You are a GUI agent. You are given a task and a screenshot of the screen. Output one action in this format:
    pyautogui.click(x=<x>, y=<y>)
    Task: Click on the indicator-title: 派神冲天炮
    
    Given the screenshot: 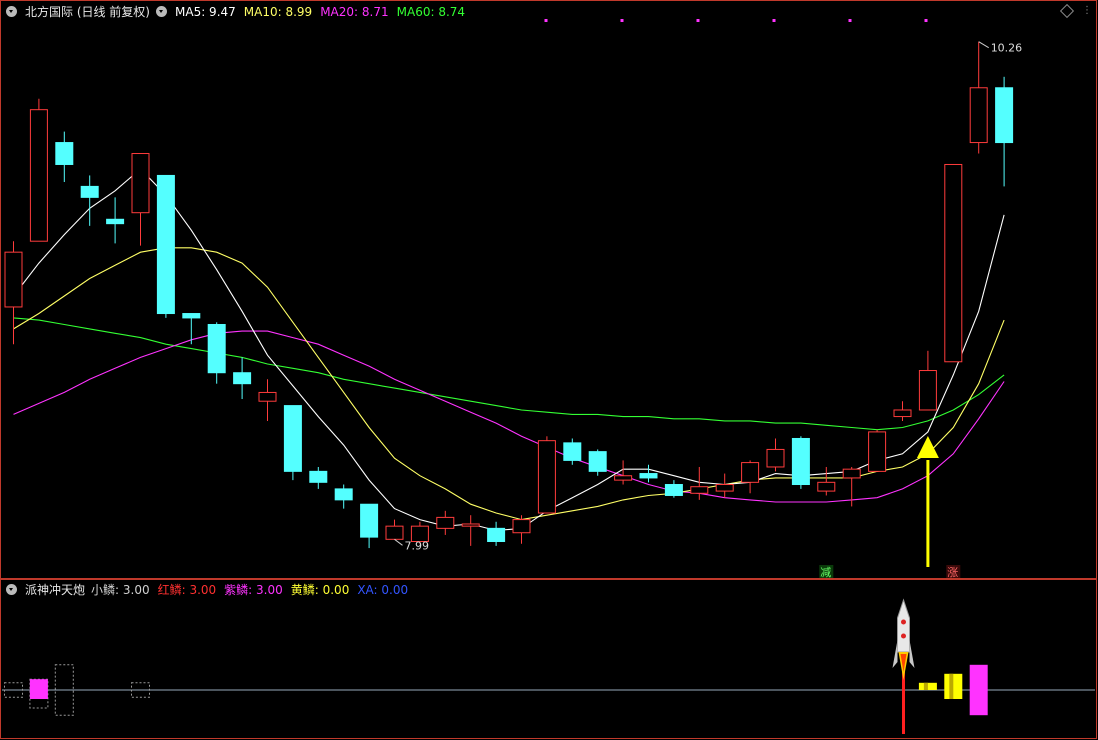 What is the action you would take?
    pyautogui.click(x=55, y=590)
    